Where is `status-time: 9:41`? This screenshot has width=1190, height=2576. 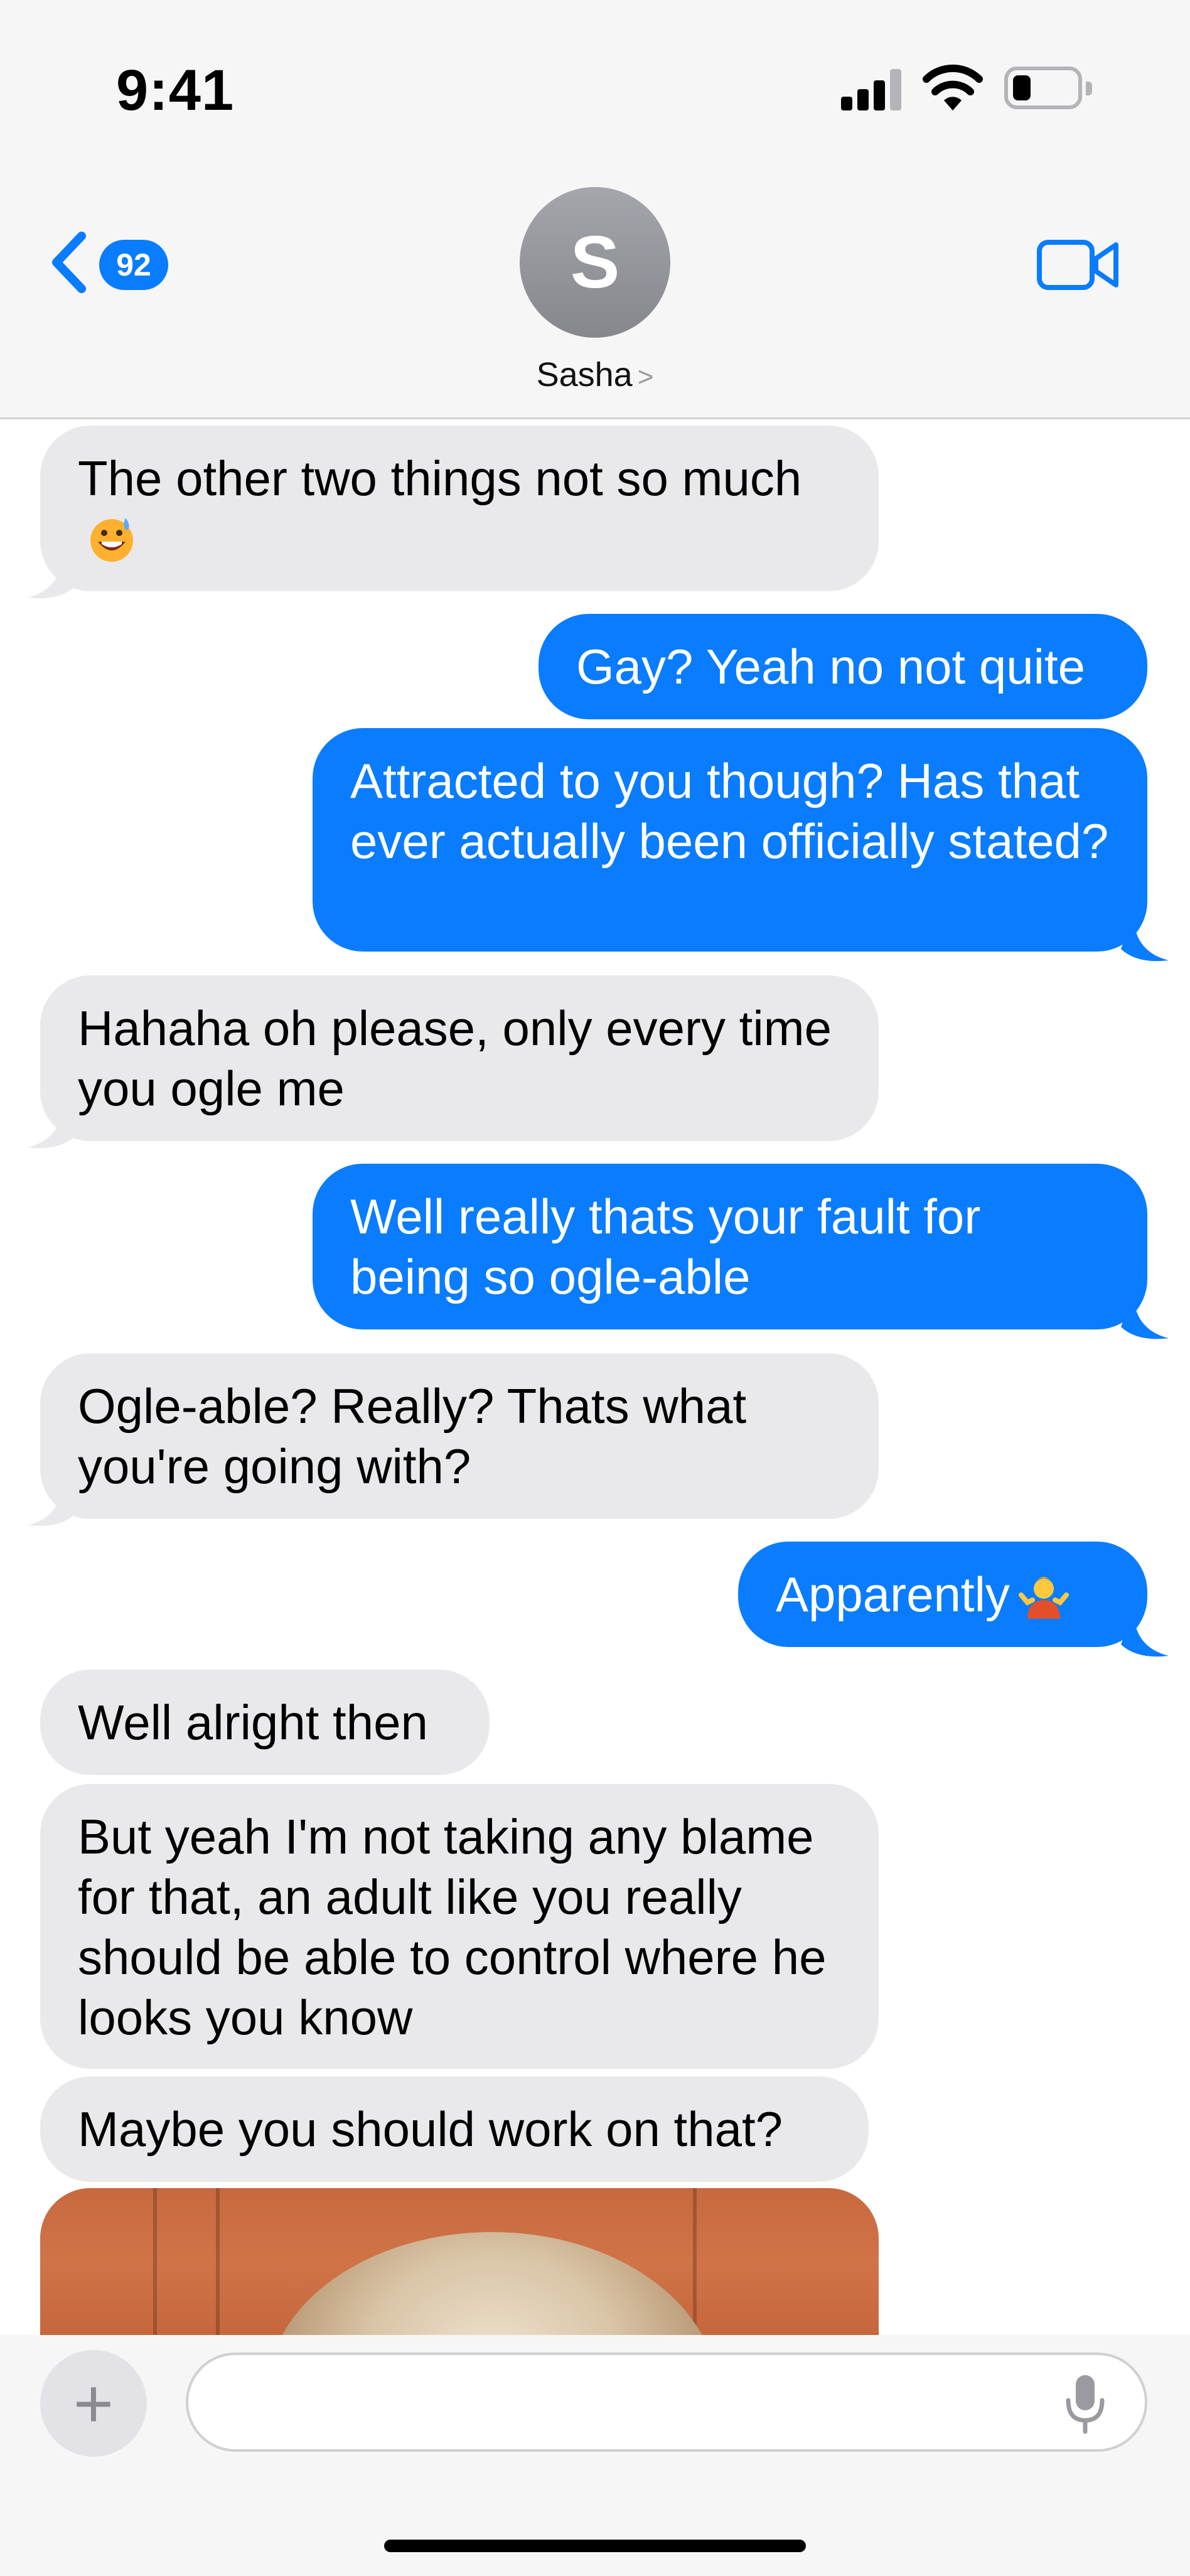 status-time: 9:41 is located at coordinates (175, 90).